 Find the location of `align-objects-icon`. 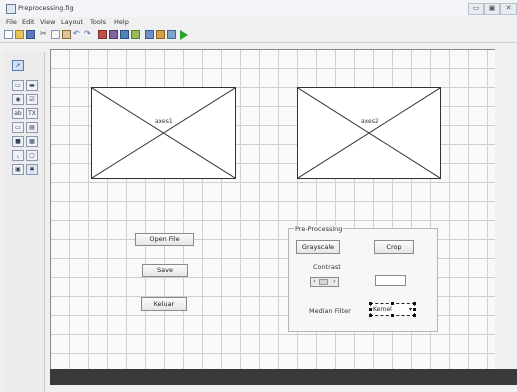

align-objects-icon is located at coordinates (102, 34).